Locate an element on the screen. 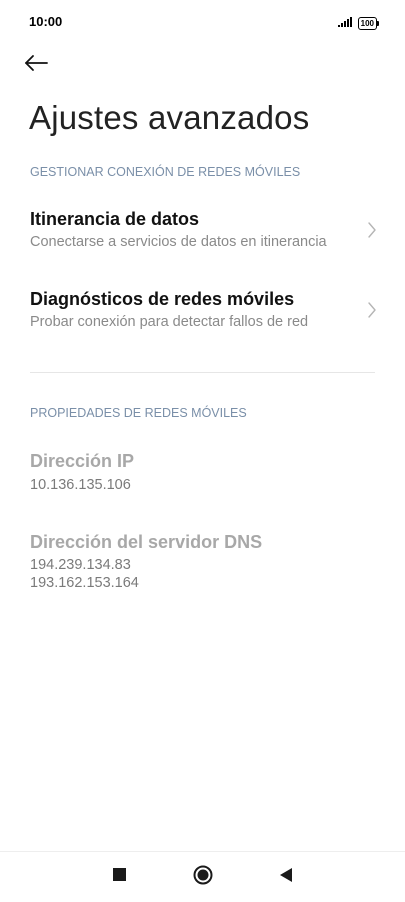  home-circle-icon is located at coordinates (203, 877).